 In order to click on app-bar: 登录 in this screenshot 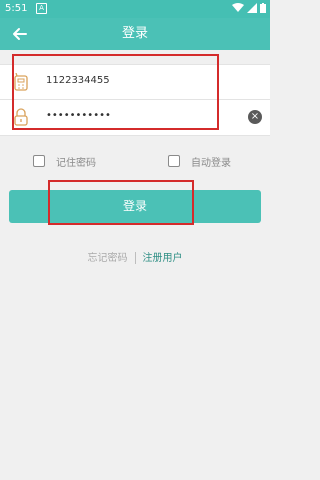, I will do `click(135, 34)`.